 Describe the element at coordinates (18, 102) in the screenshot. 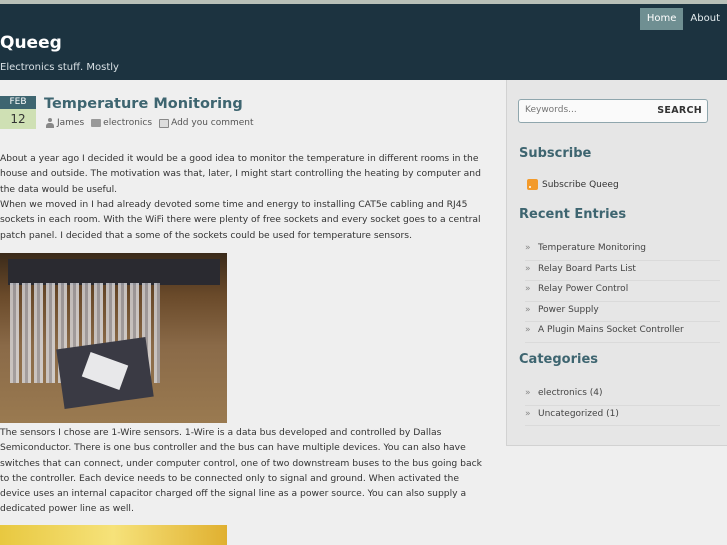

I see `post-date-month: FEB` at that location.